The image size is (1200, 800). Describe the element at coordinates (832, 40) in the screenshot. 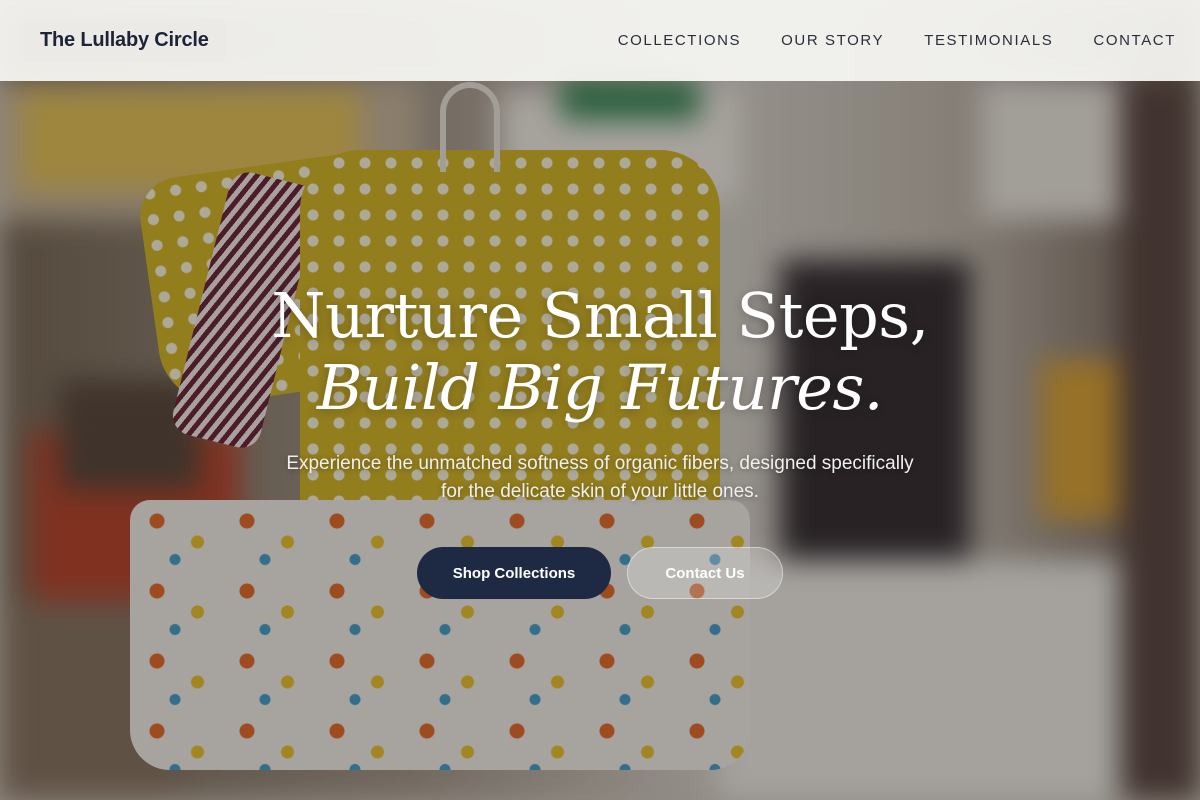

I see `nav-our-story: OUR STORY` at that location.